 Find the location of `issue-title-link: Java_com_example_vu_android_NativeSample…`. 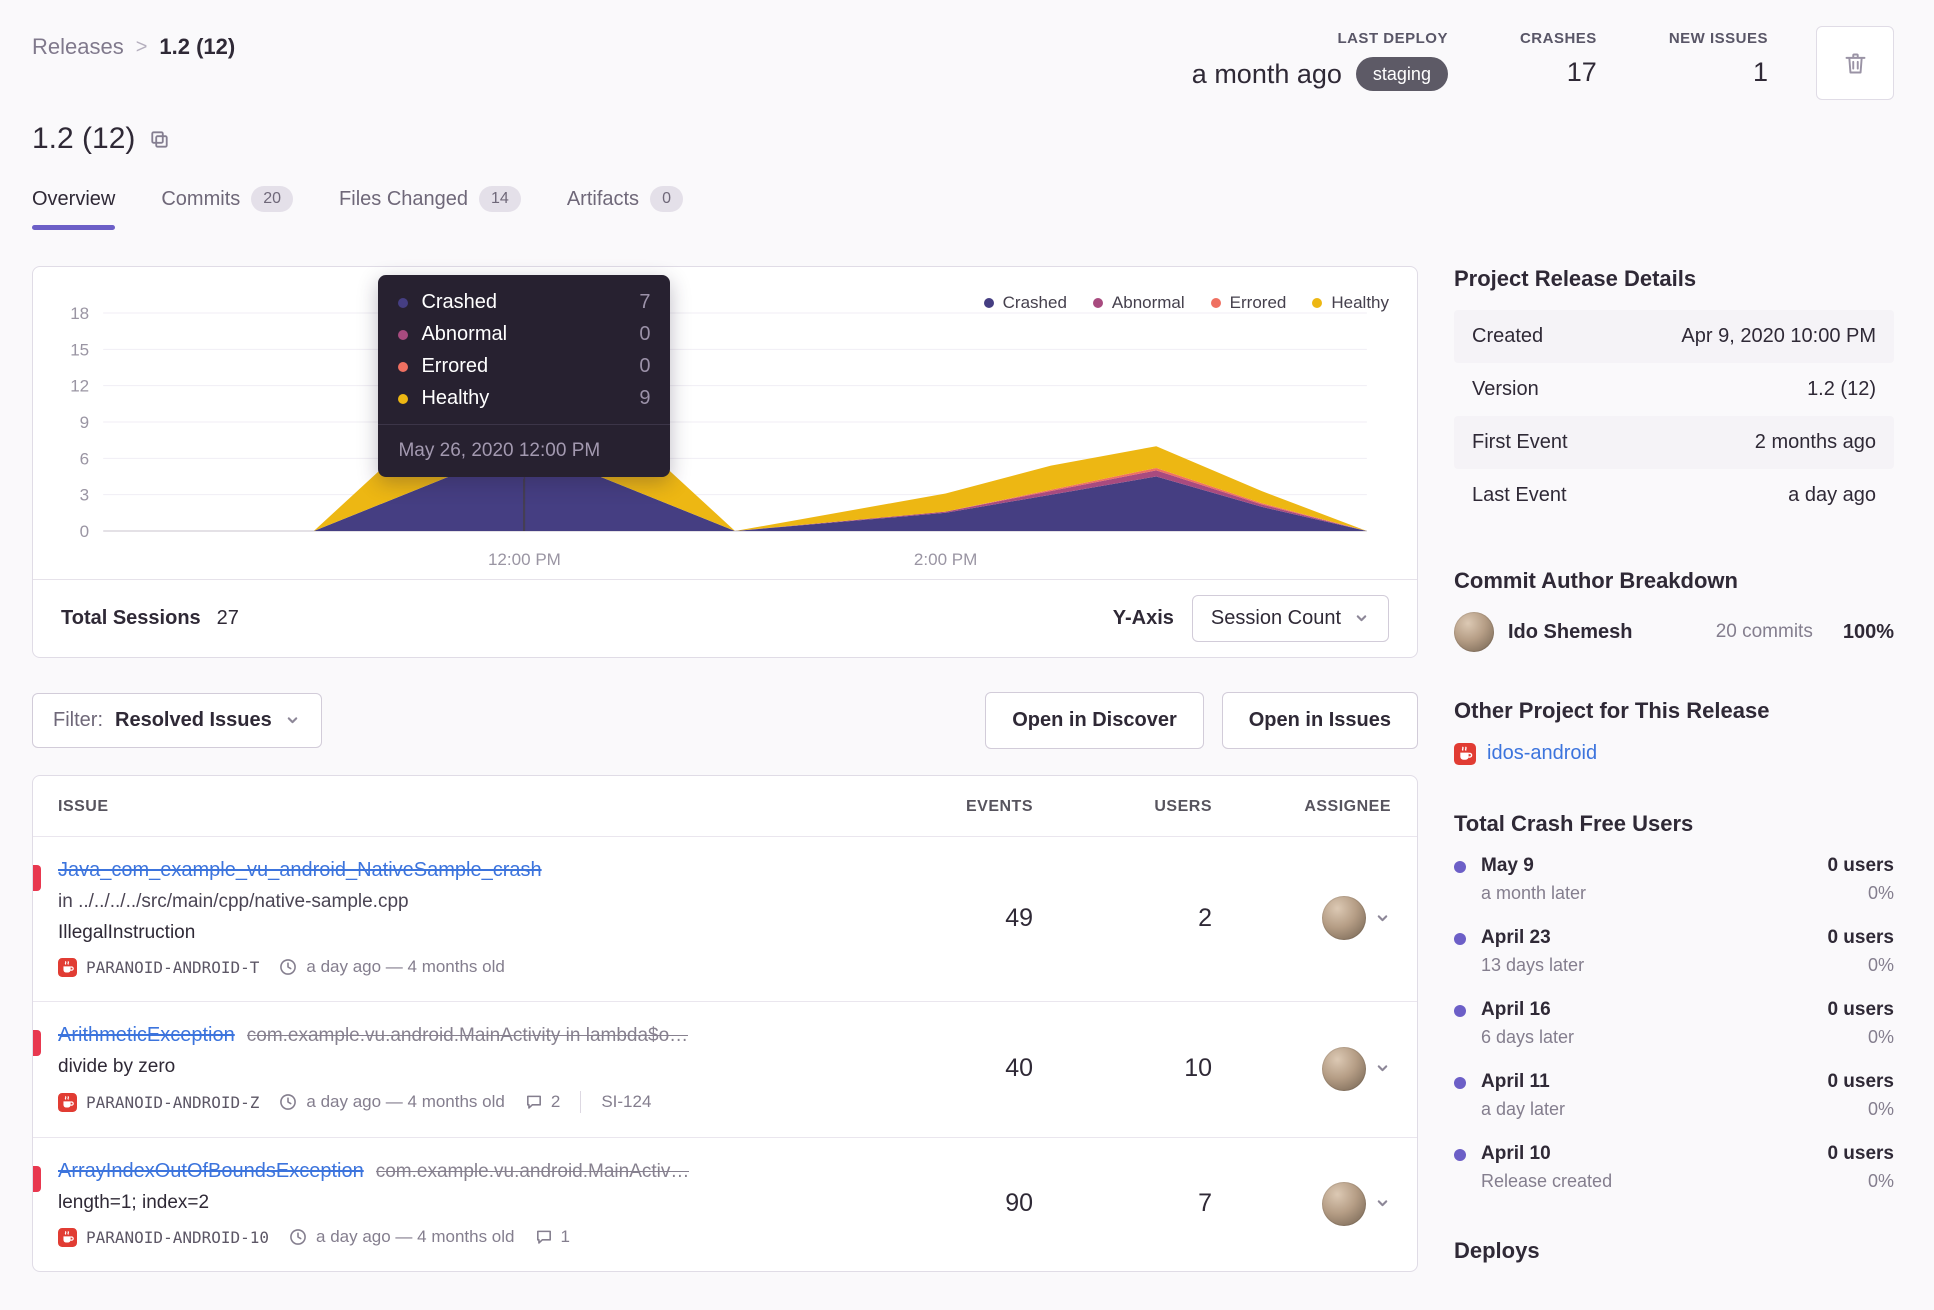

issue-title-link: Java_com_example_vu_android_NativeSample… is located at coordinates (300, 870).